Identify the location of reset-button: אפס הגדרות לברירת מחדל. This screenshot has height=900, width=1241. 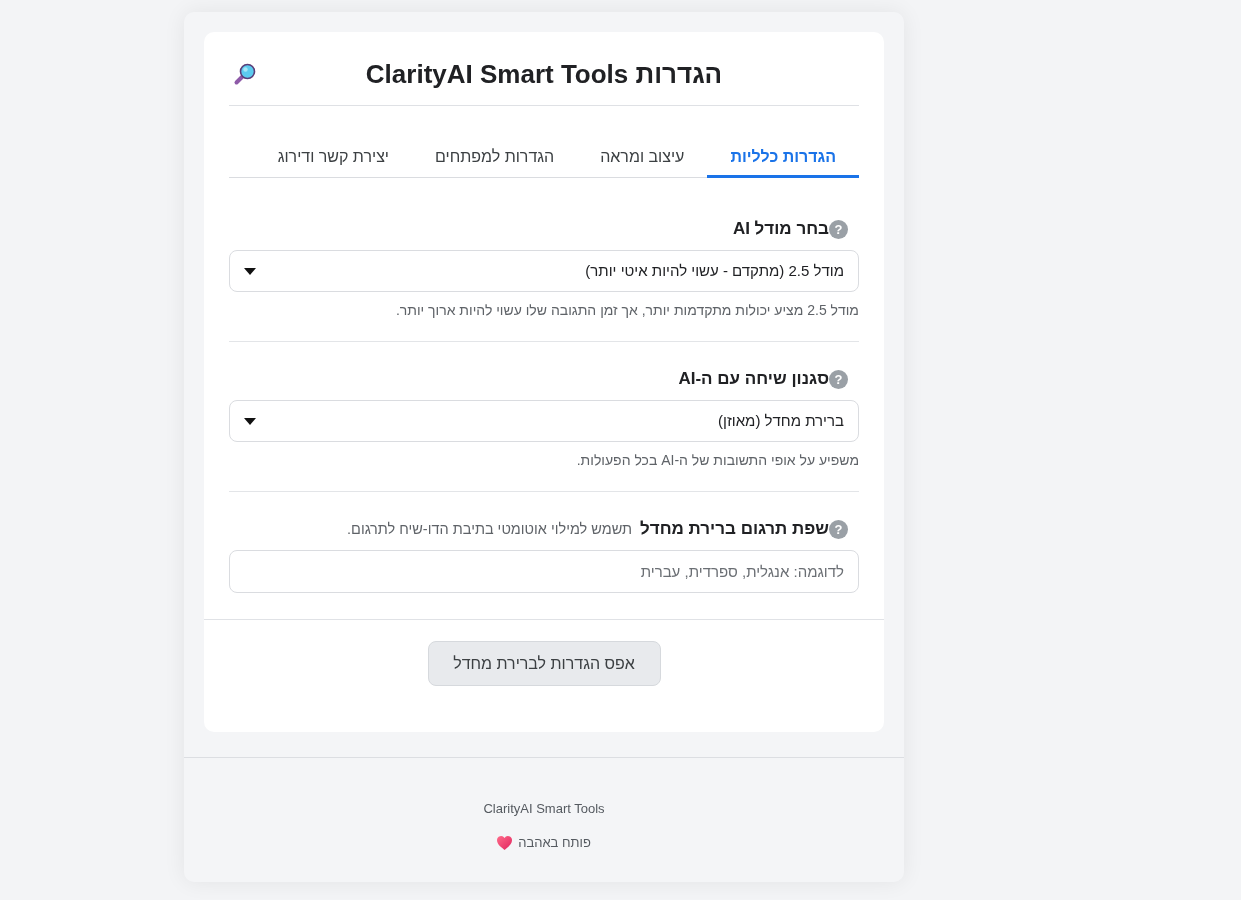
(544, 663).